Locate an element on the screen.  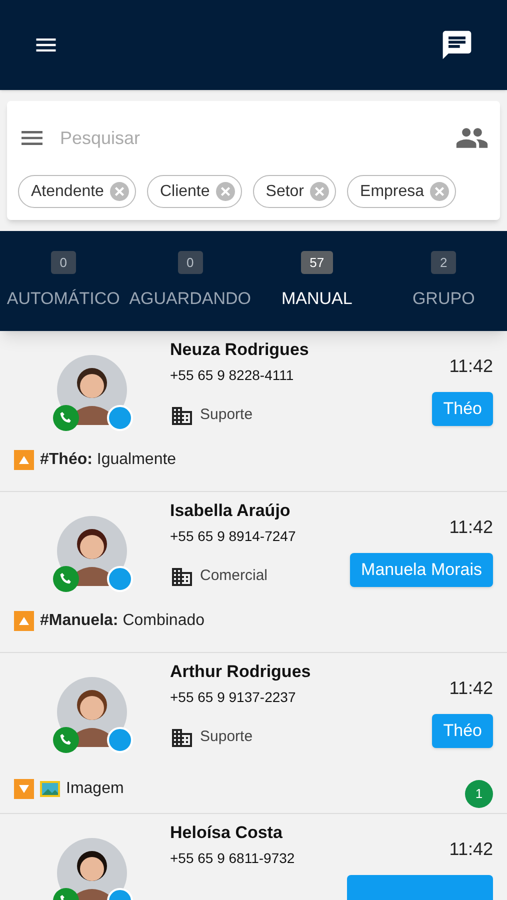
filter-chip: Empresa is located at coordinates (401, 191).